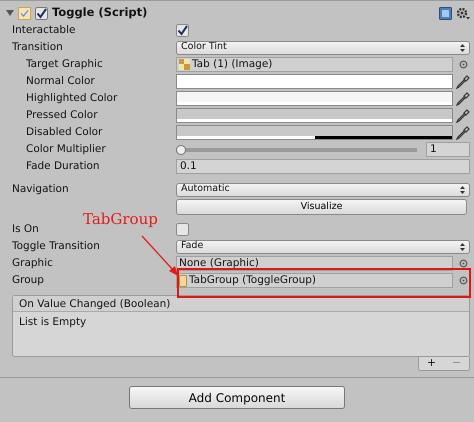 The width and height of the screenshot is (474, 422). What do you see at coordinates (52, 322) in the screenshot?
I see `empty-list-text: List is Empty` at bounding box center [52, 322].